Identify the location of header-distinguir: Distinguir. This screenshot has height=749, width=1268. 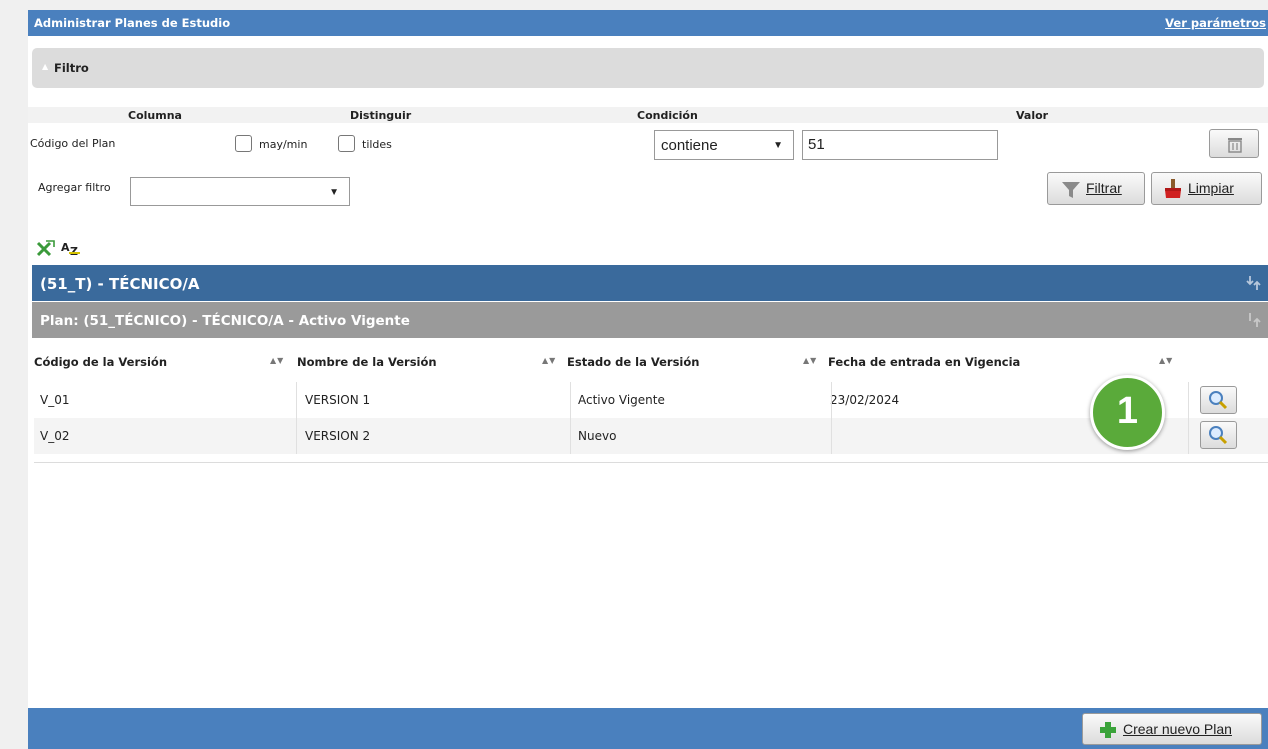
(381, 115).